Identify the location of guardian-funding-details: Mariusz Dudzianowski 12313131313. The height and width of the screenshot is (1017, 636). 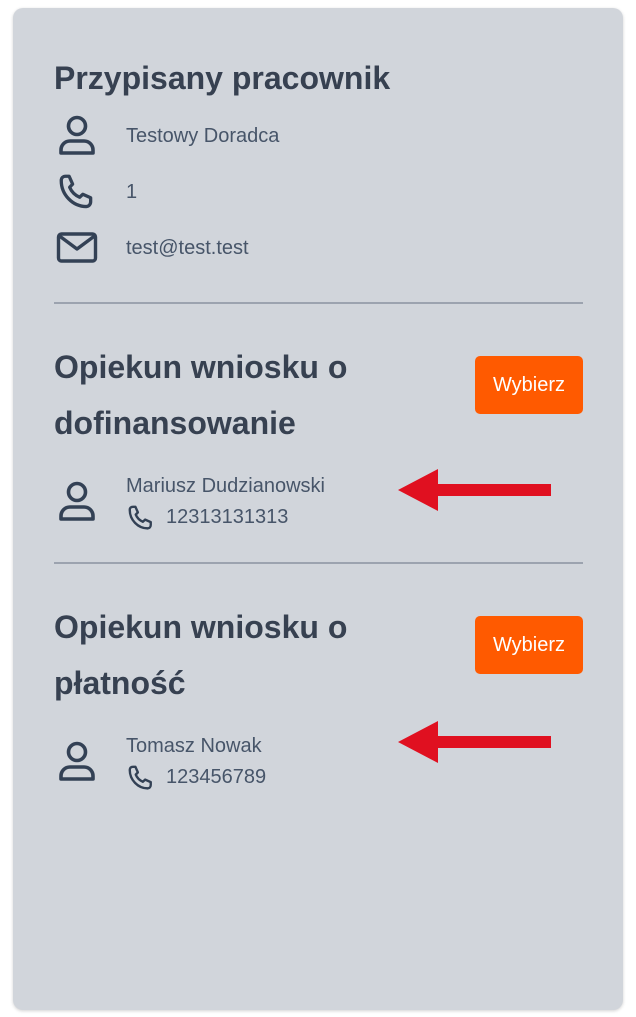
(225, 502).